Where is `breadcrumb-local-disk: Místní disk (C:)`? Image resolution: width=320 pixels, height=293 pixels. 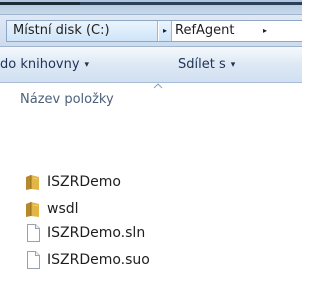 breadcrumb-local-disk: Místní disk (C:) is located at coordinates (82, 31).